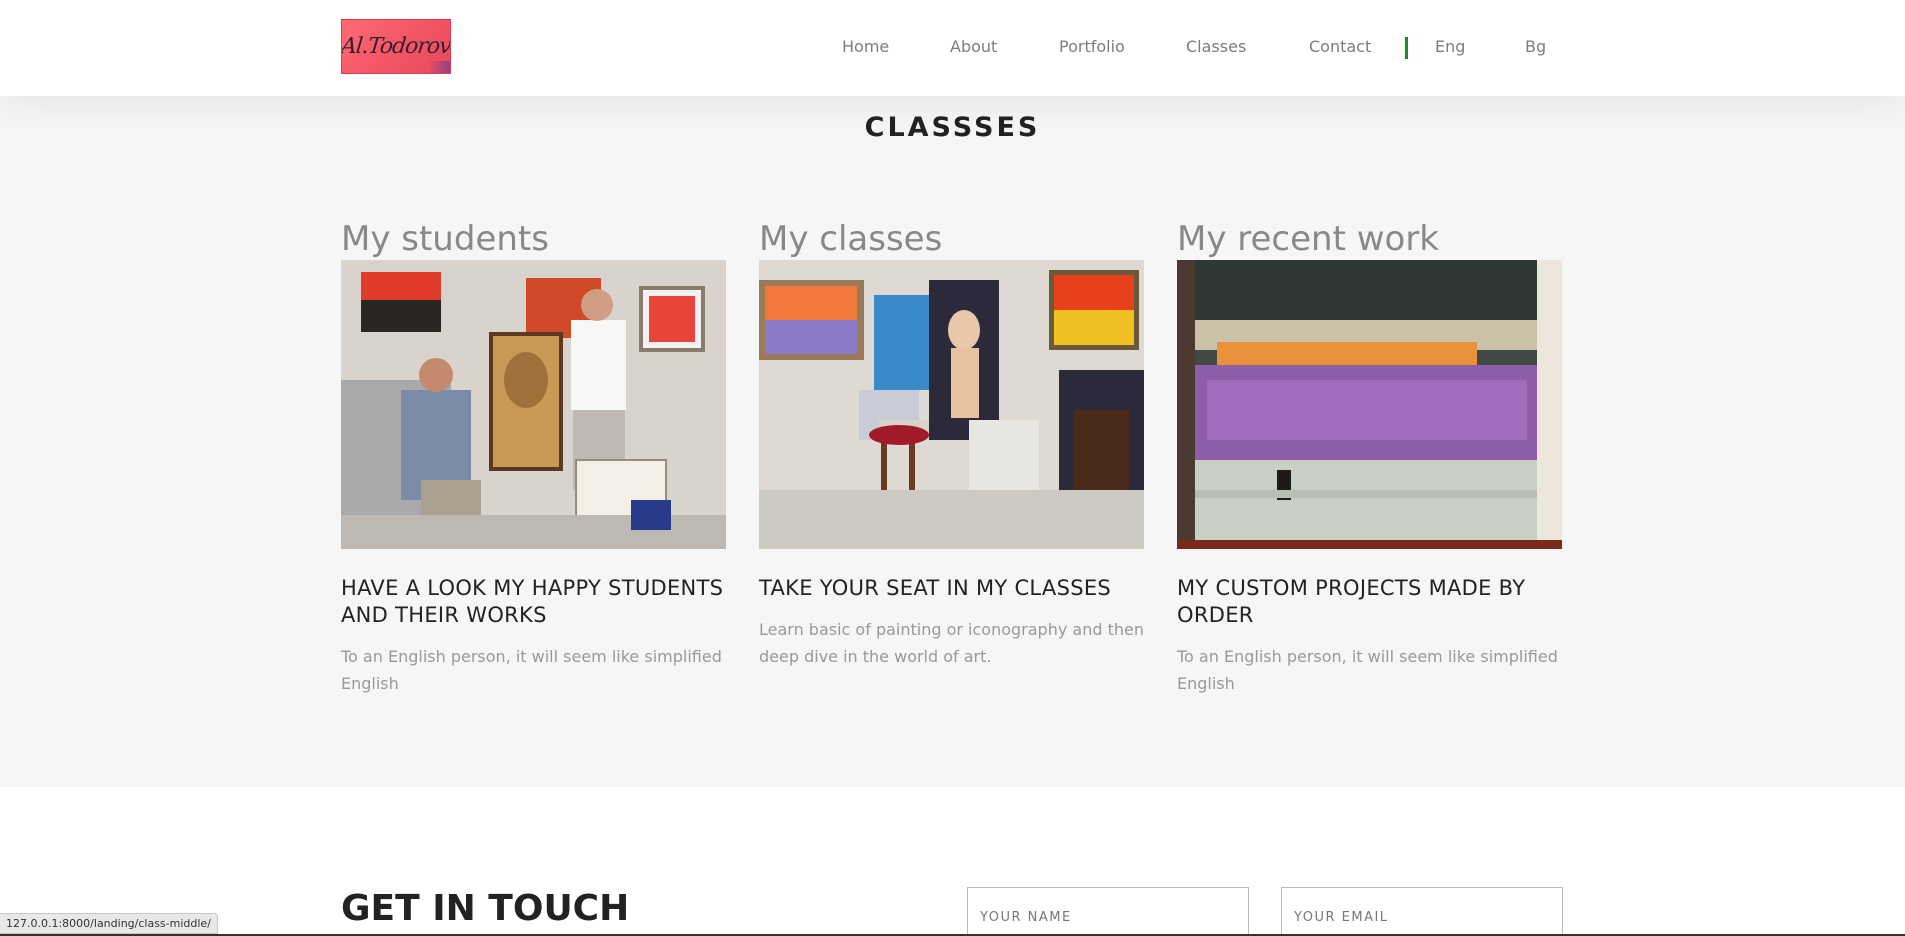  I want to click on card-subtitle: TAKE YOUR SEAT IN MY CLASSES, so click(935, 588).